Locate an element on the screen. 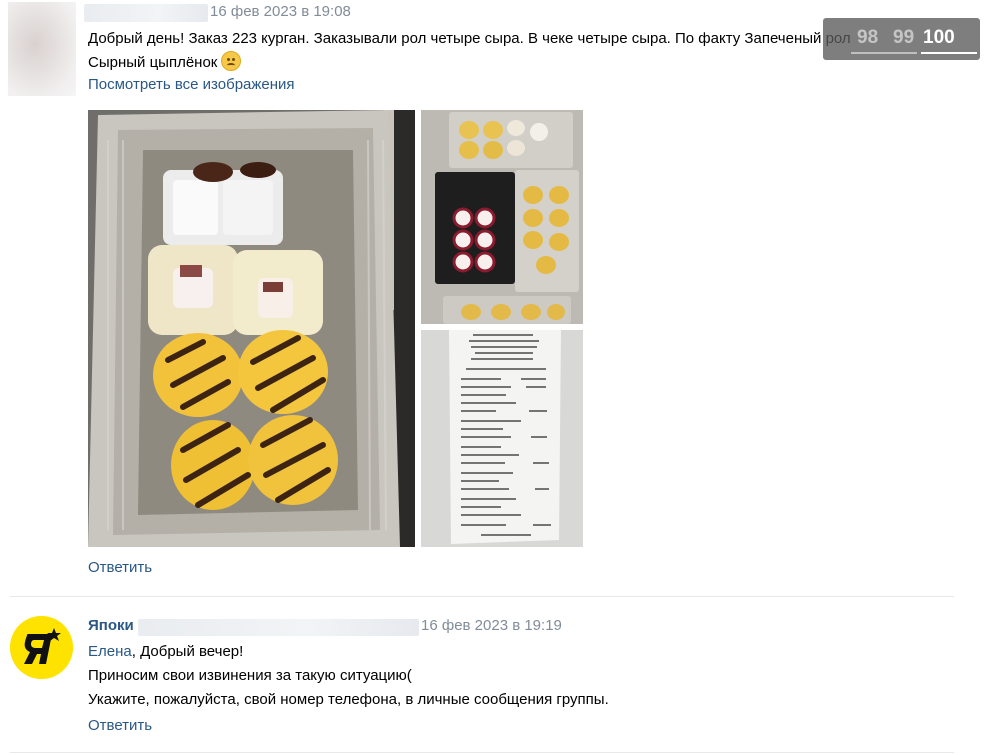 This screenshot has height=755, width=987. bottom-divider is located at coordinates (482, 752).